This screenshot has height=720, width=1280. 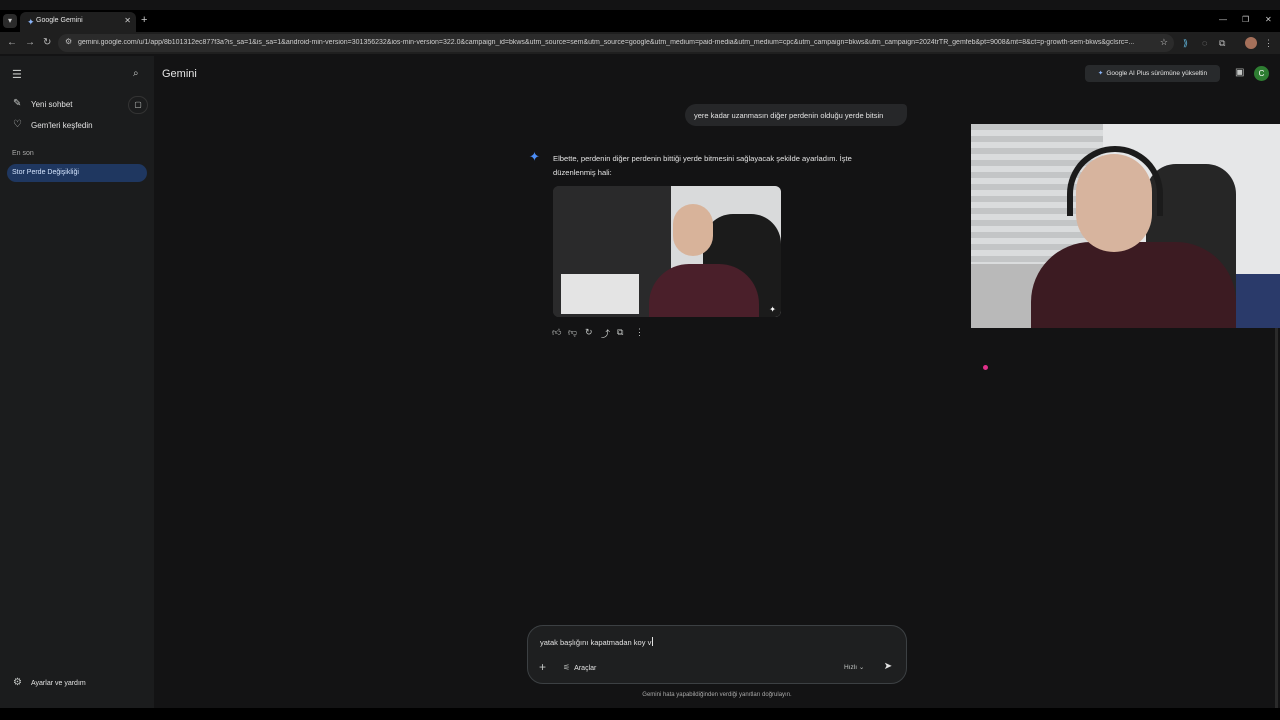 I want to click on tools-label: Araçlar, so click(x=585, y=668).